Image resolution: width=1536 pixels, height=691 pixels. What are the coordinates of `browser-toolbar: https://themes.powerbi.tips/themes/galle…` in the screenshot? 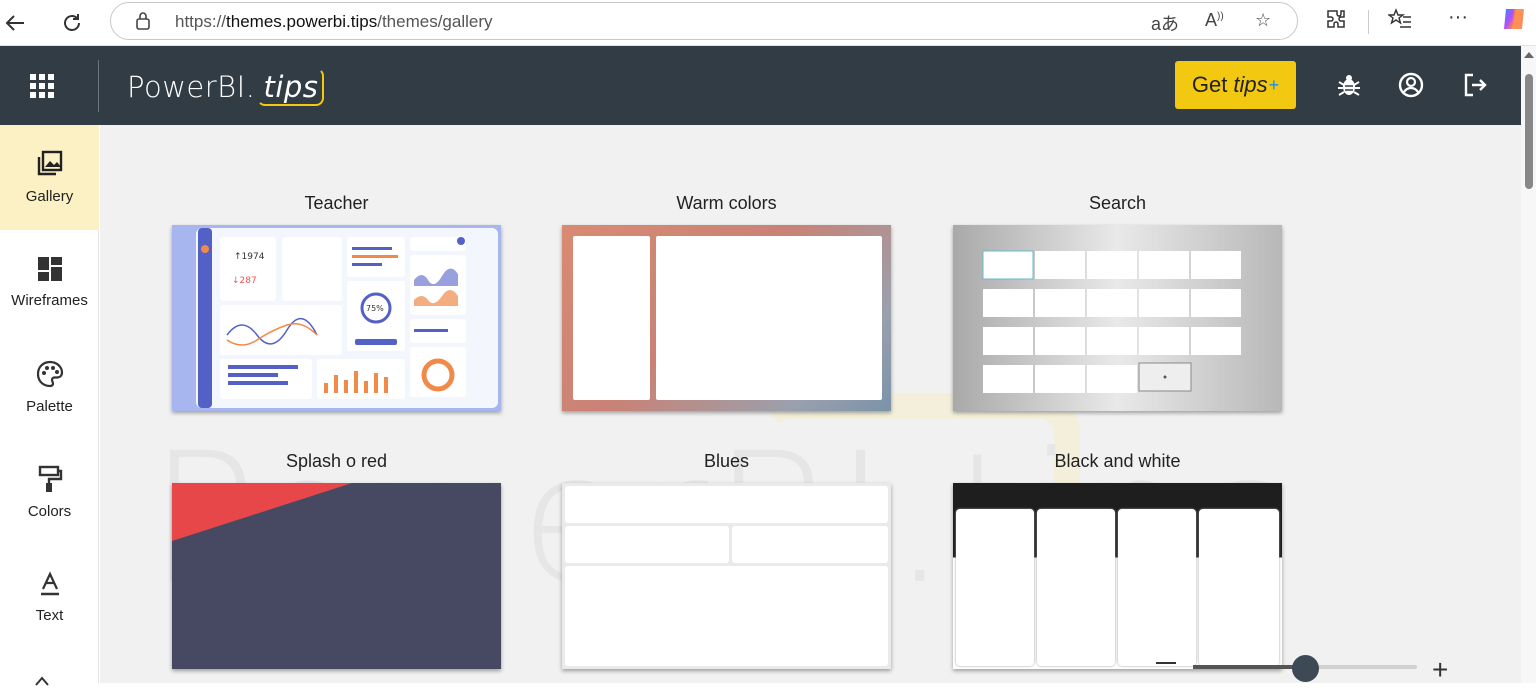 It's located at (768, 23).